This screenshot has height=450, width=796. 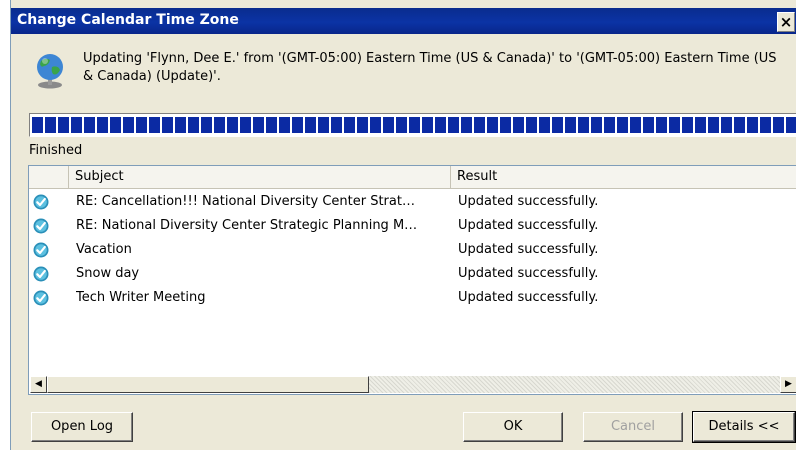 I want to click on progress-bar, so click(x=412, y=125).